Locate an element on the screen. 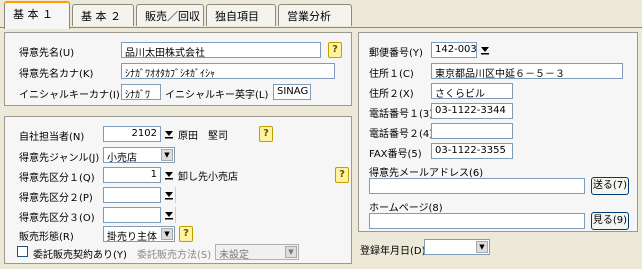 The width and height of the screenshot is (642, 269). email-input is located at coordinates (477, 186).